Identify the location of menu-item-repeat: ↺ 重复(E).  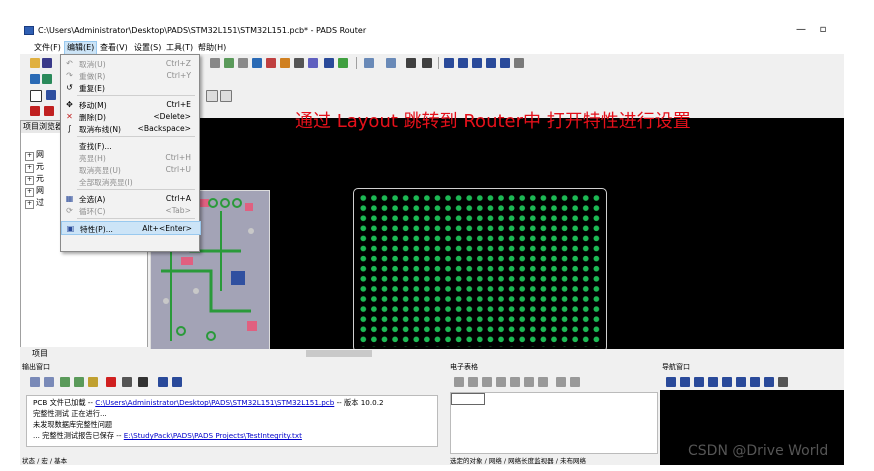
(130, 87).